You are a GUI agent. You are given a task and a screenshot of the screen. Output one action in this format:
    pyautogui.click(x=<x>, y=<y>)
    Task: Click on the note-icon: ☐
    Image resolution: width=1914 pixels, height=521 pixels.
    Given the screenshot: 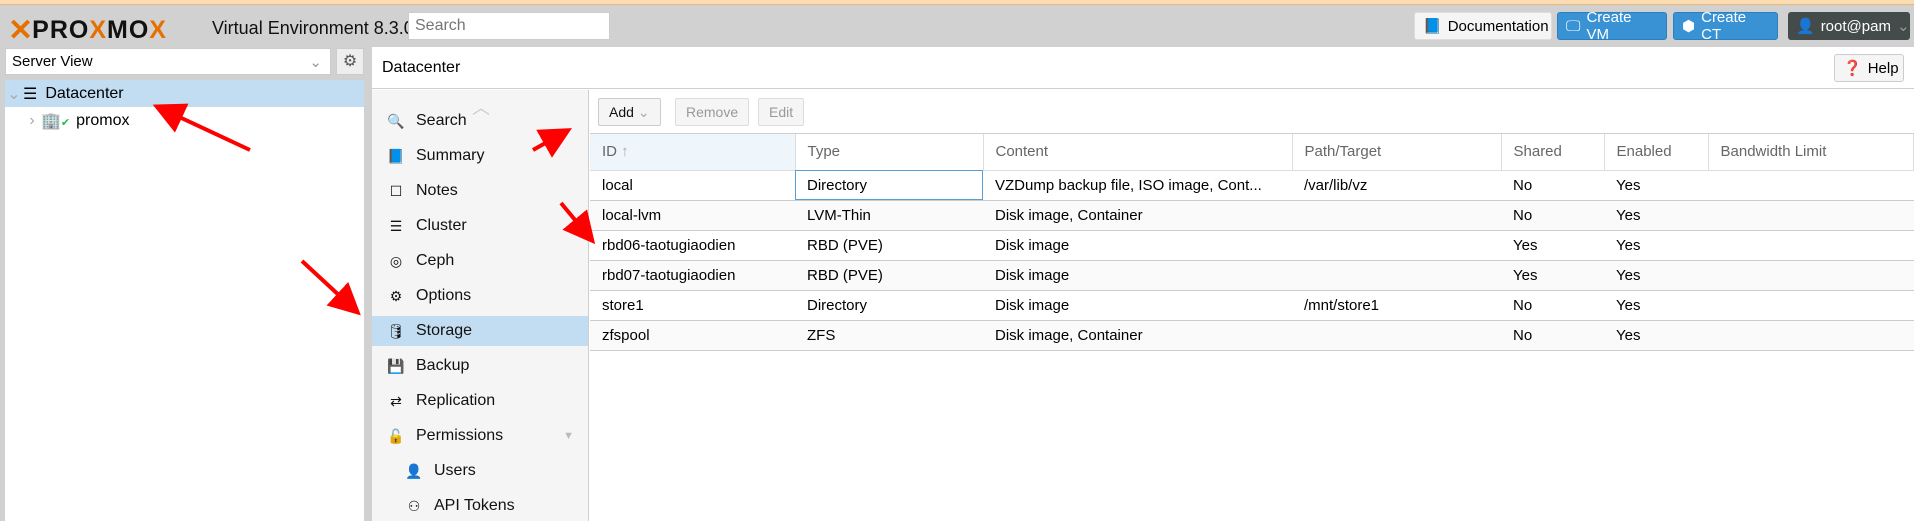 What is the action you would take?
    pyautogui.click(x=396, y=190)
    